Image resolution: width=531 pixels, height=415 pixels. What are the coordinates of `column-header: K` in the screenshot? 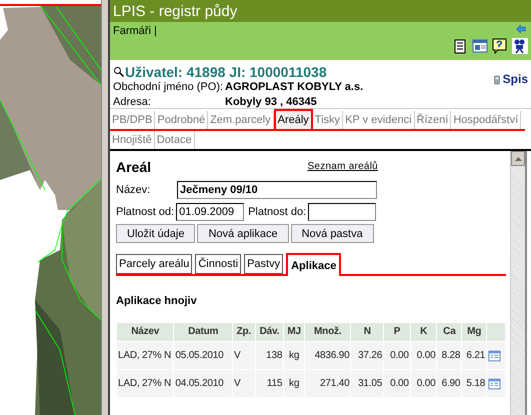 It's located at (423, 332).